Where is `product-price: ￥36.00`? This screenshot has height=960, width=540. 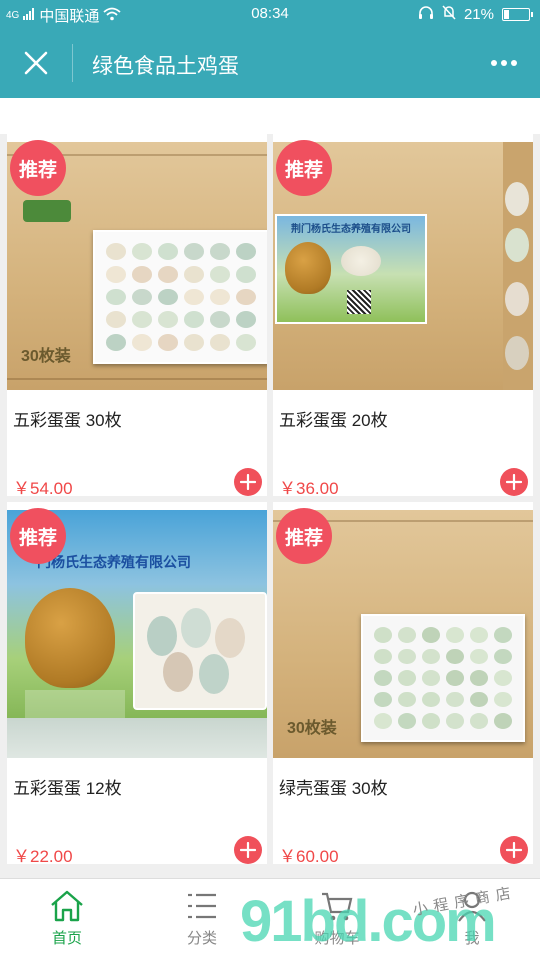 product-price: ￥36.00 is located at coordinates (309, 487).